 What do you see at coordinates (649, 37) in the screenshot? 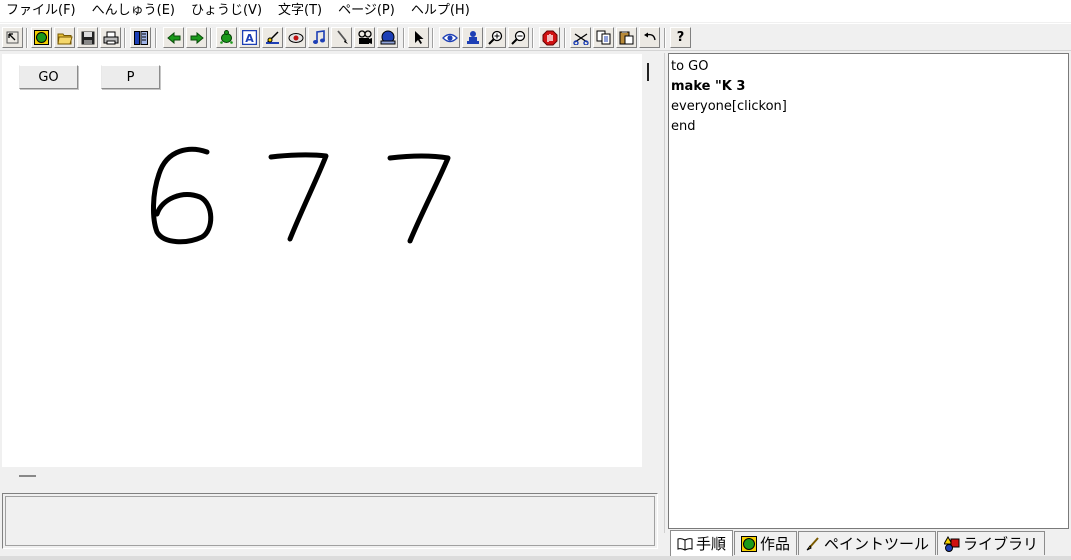
I see `undo-icon` at bounding box center [649, 37].